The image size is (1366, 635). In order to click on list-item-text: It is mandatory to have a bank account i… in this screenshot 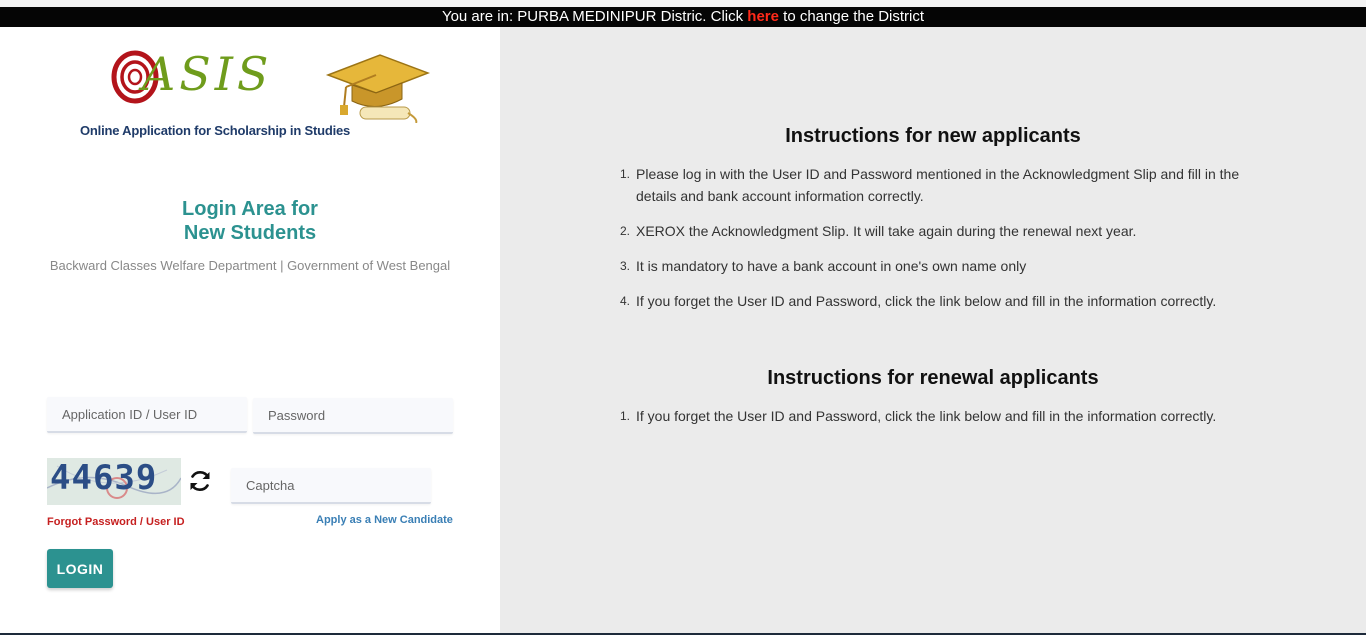, I will do `click(831, 266)`.